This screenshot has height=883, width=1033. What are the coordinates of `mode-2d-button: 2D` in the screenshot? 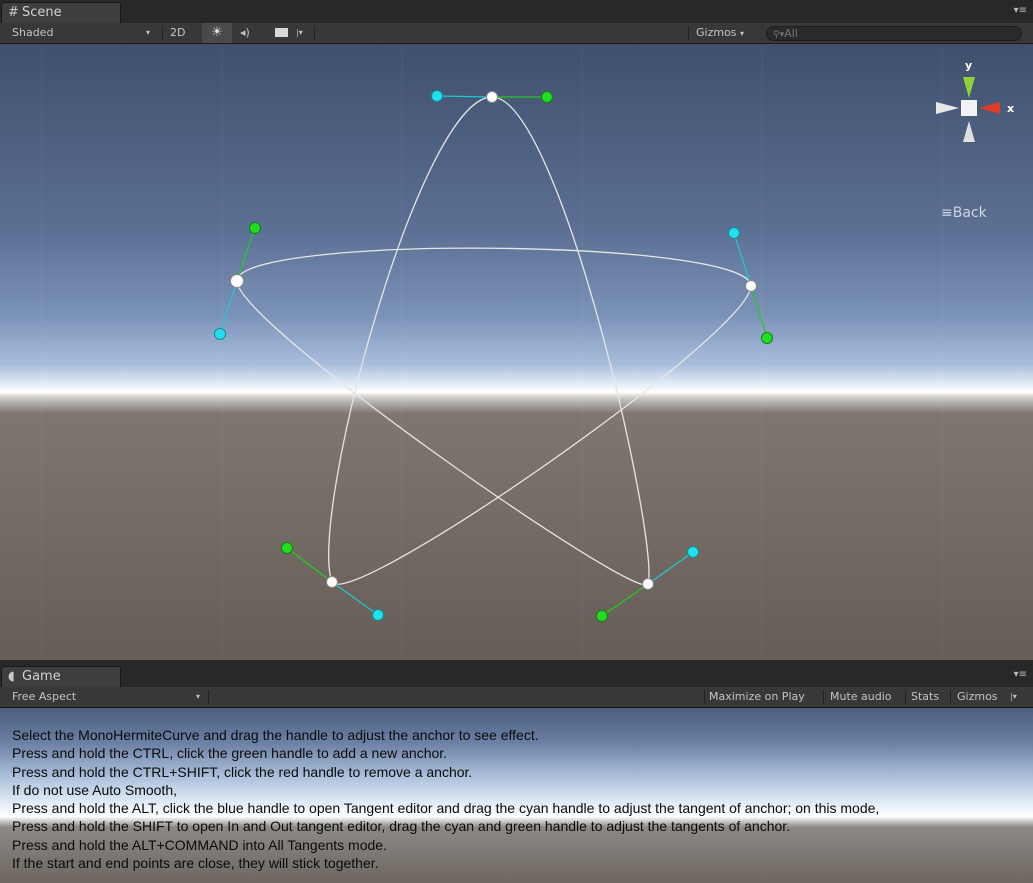 It's located at (177, 33).